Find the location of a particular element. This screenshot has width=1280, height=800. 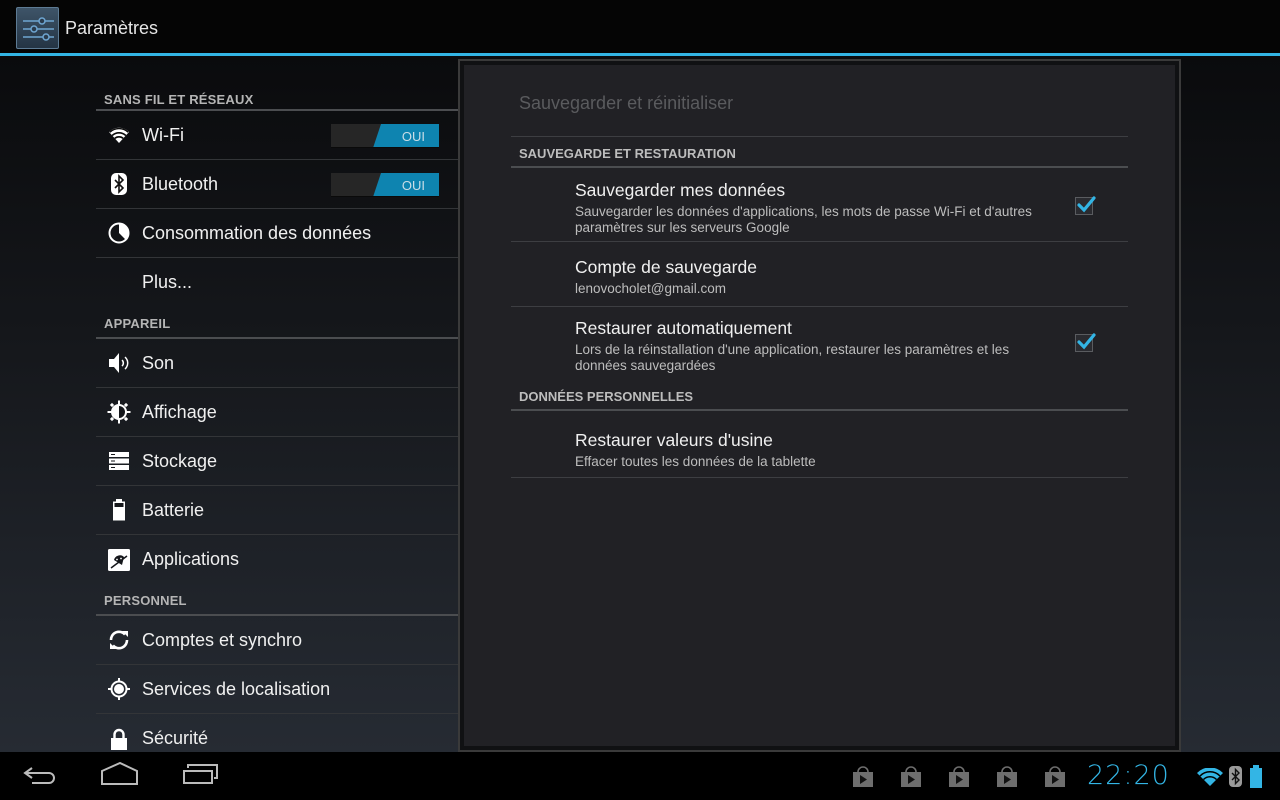

status-clock: 22:20 is located at coordinates (1128, 775).